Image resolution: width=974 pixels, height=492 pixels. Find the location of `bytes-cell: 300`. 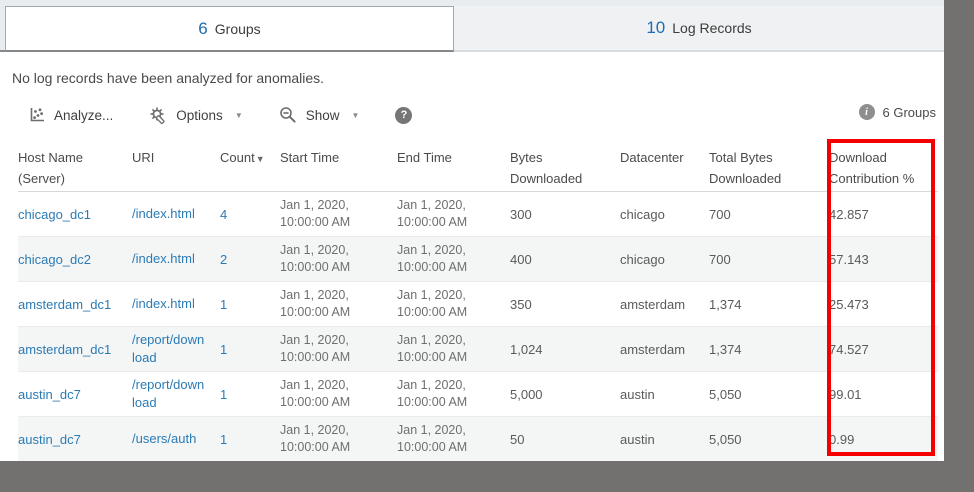

bytes-cell: 300 is located at coordinates (521, 214).